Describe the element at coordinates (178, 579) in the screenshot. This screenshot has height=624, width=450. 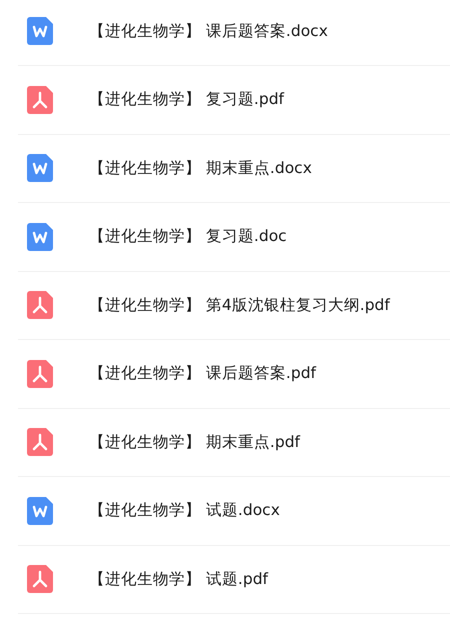
I see `file-name: 【进化生物学】 试题.pdf` at that location.